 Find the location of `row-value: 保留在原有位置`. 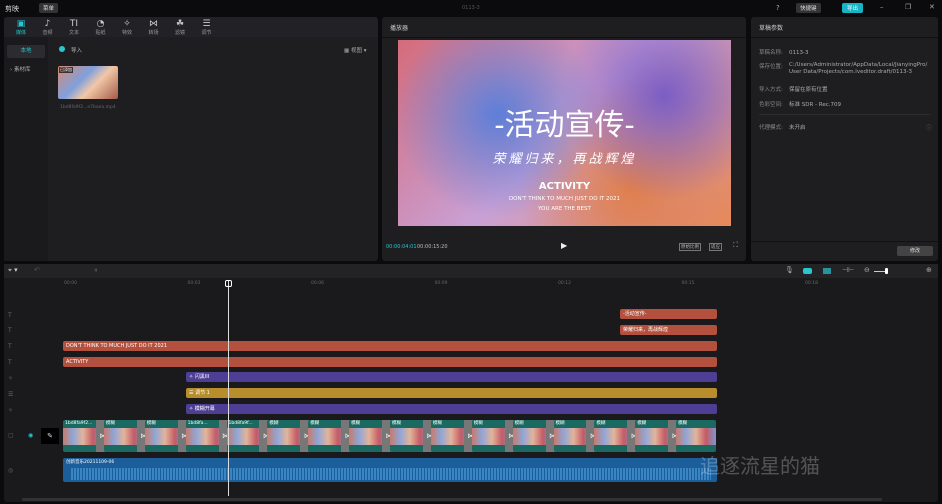

row-value: 保留在原有位置 is located at coordinates (808, 90).